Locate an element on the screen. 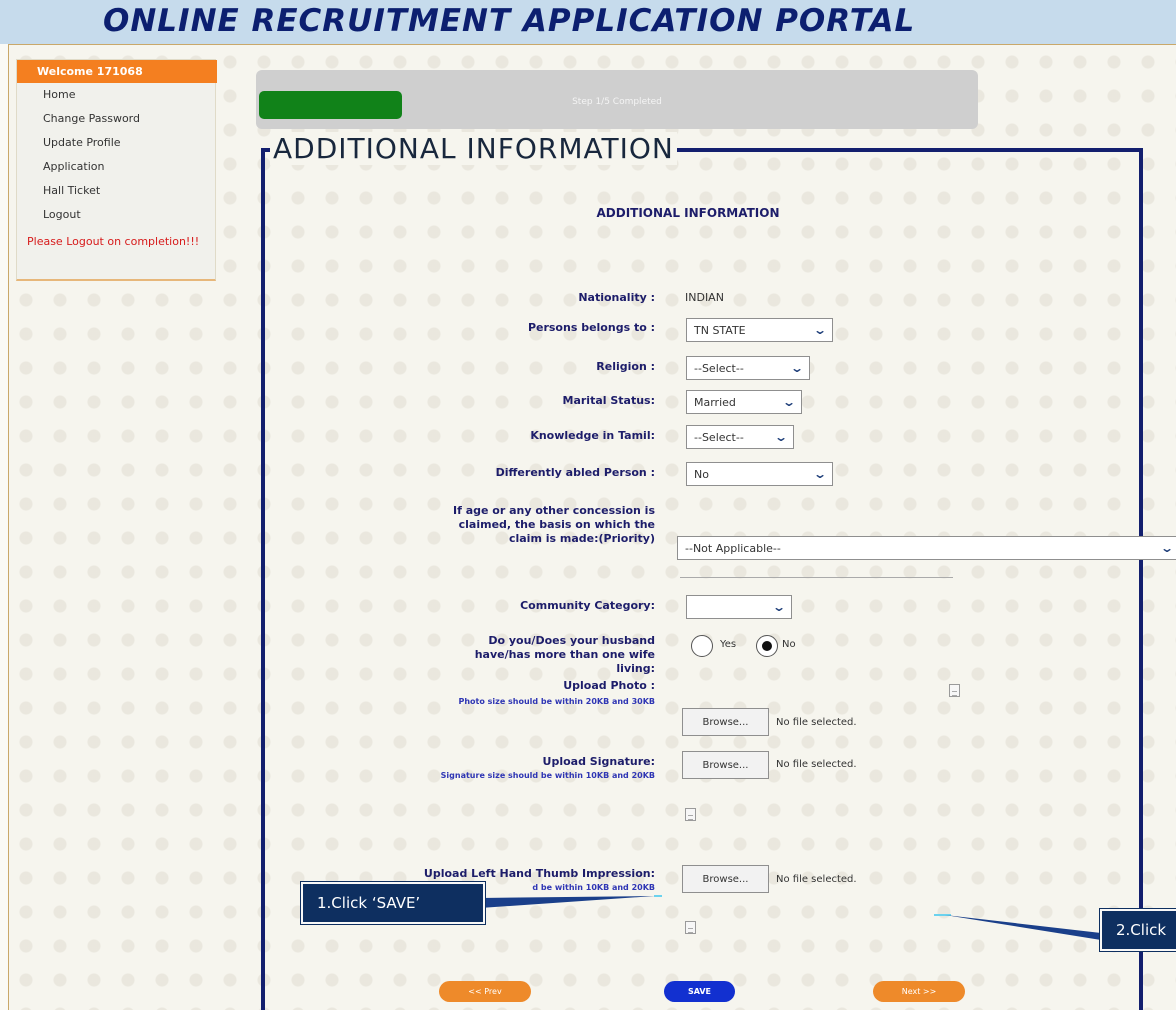 The image size is (1176, 1010). community-select: ⌄ is located at coordinates (739, 607).